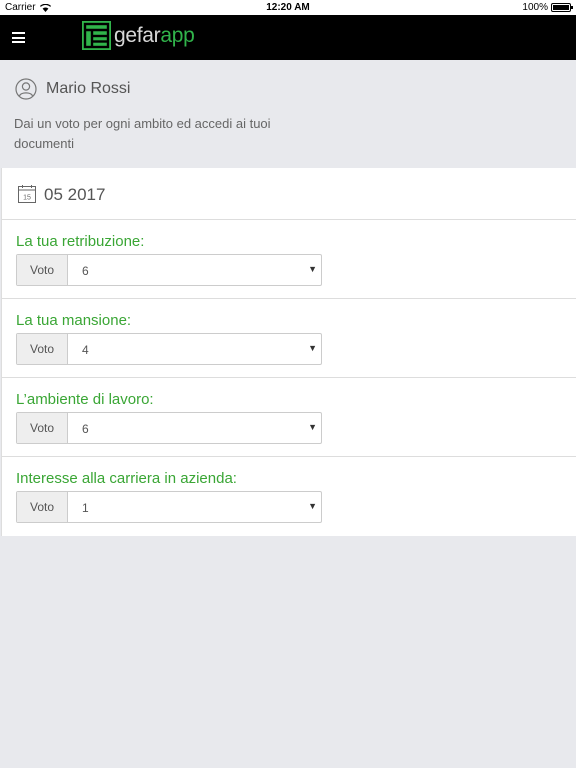 This screenshot has width=576, height=768. Describe the element at coordinates (177, 35) in the screenshot. I see `logo-text-accent: app` at that location.